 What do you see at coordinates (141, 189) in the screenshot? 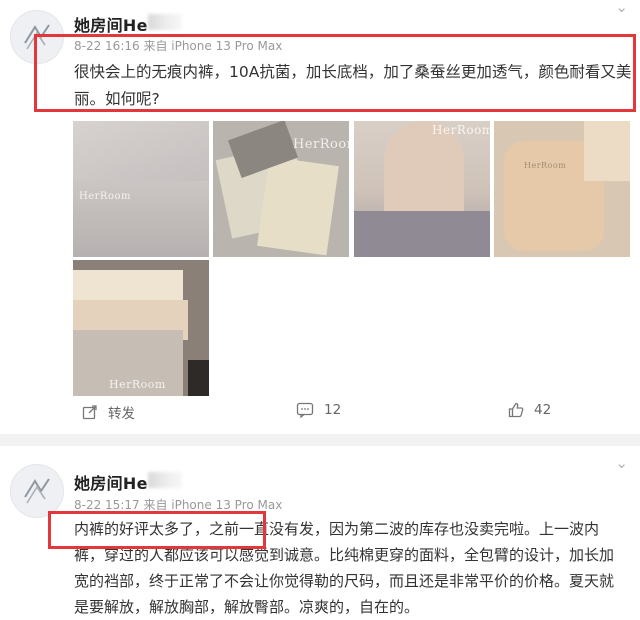
I see `fabric-photo: HerRoom` at bounding box center [141, 189].